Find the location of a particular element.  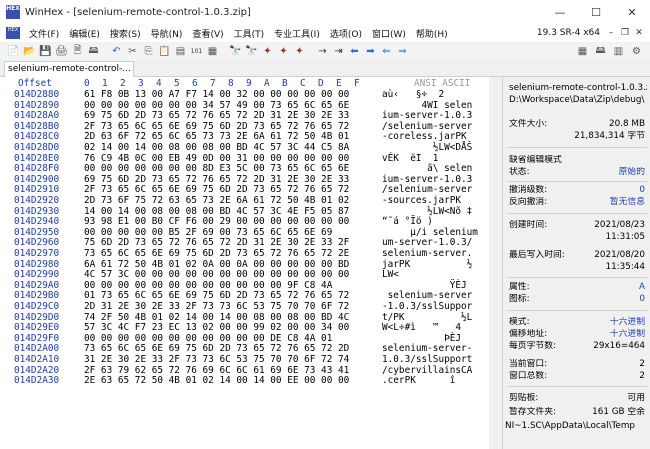

row-ascii: selenium-server. is located at coordinates (427, 254).